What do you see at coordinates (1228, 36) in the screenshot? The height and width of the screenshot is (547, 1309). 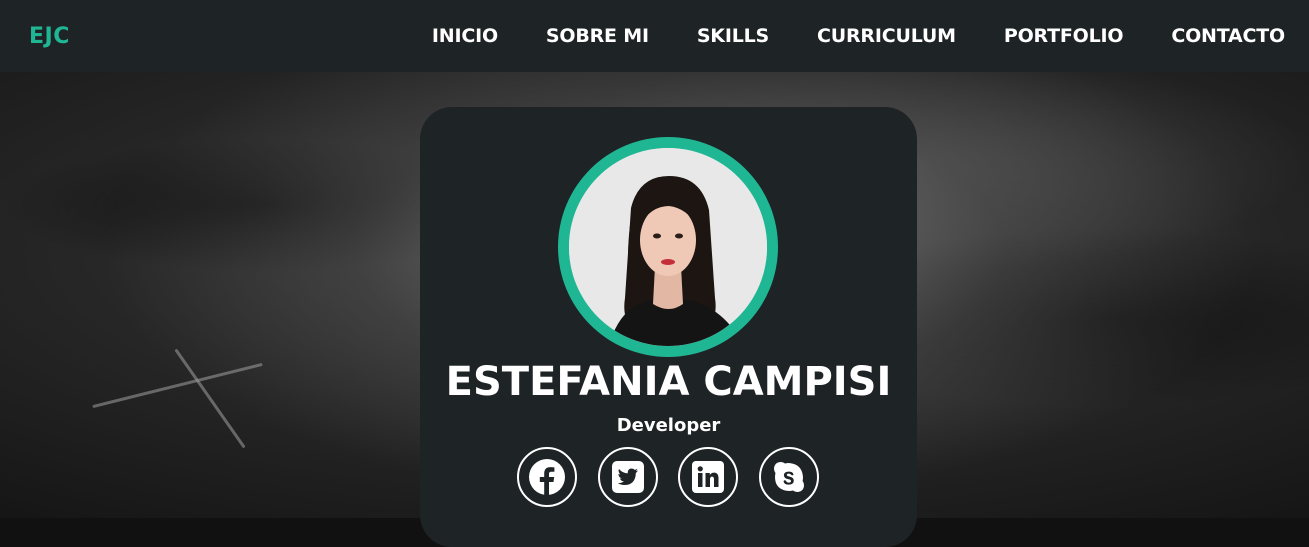 I see `nav-link-contacto: CONTACTO` at bounding box center [1228, 36].